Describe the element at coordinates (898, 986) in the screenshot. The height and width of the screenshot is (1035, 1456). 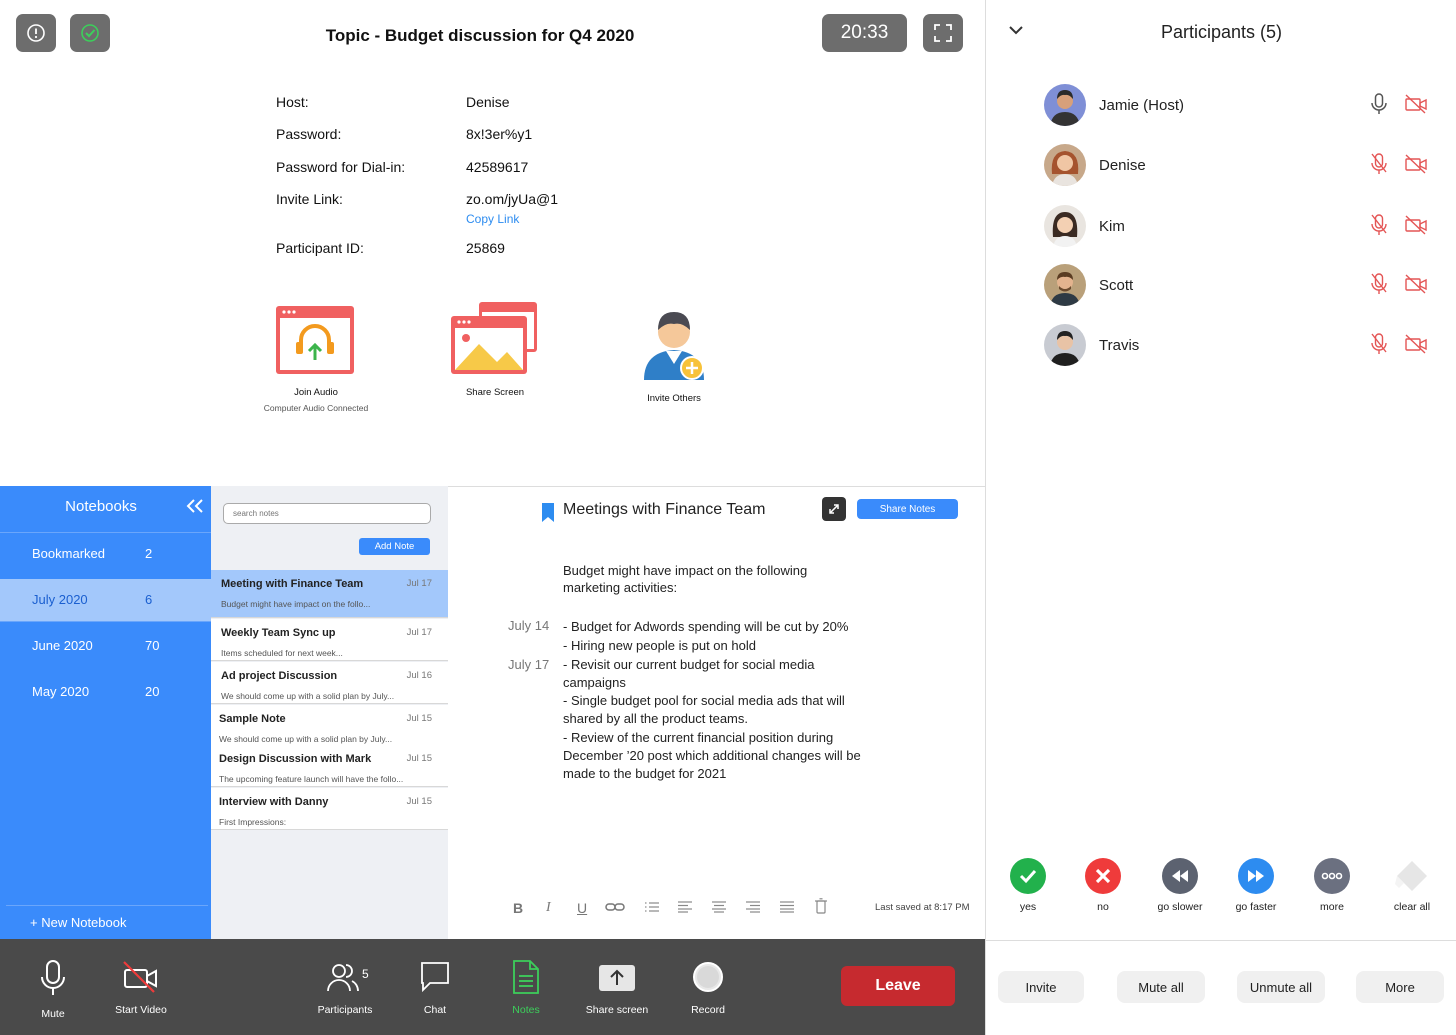
I see `leave-button: Leave` at that location.